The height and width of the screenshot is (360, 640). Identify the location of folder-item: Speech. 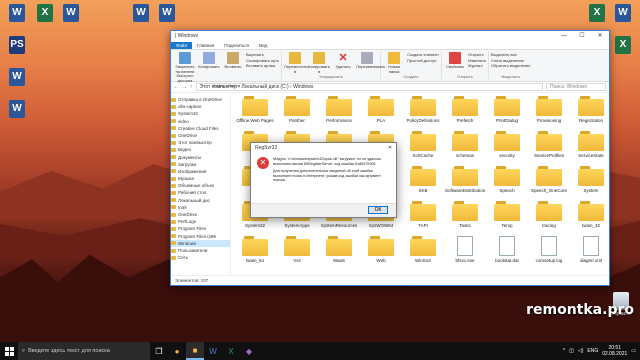
(507, 179).